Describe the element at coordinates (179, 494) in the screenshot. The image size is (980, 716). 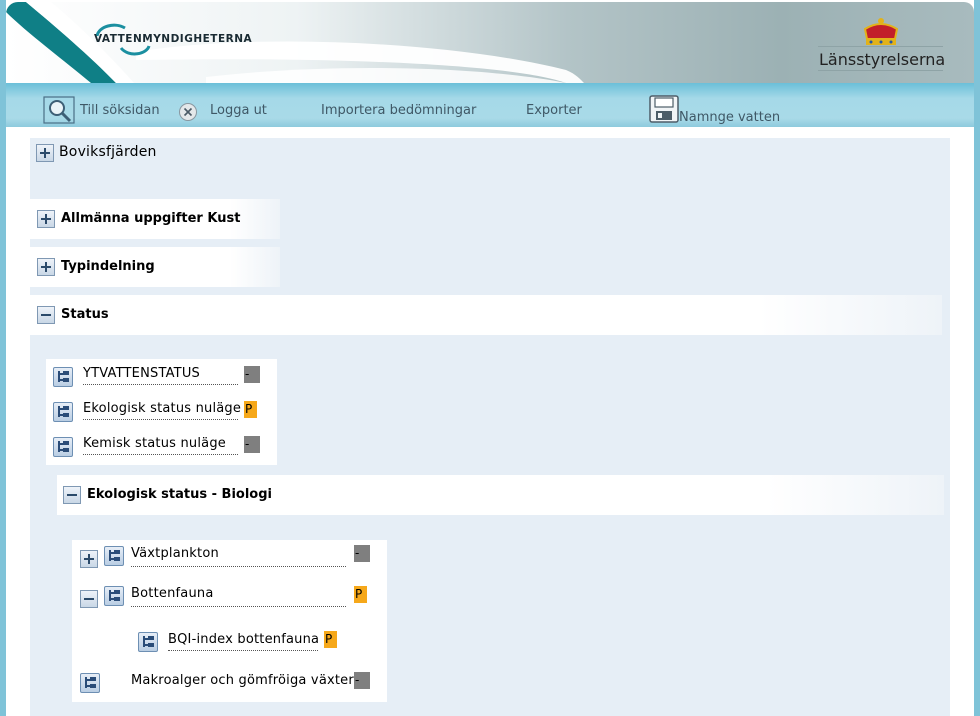
I see `section-eco-biology-title: Ekologisk status - Biologi` at that location.